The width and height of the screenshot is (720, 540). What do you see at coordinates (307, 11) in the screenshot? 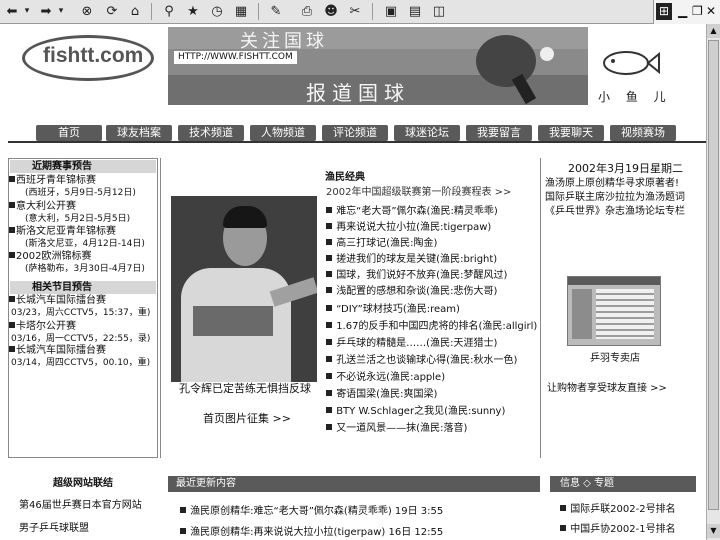
I see `print-icon: ⎙` at bounding box center [307, 11].